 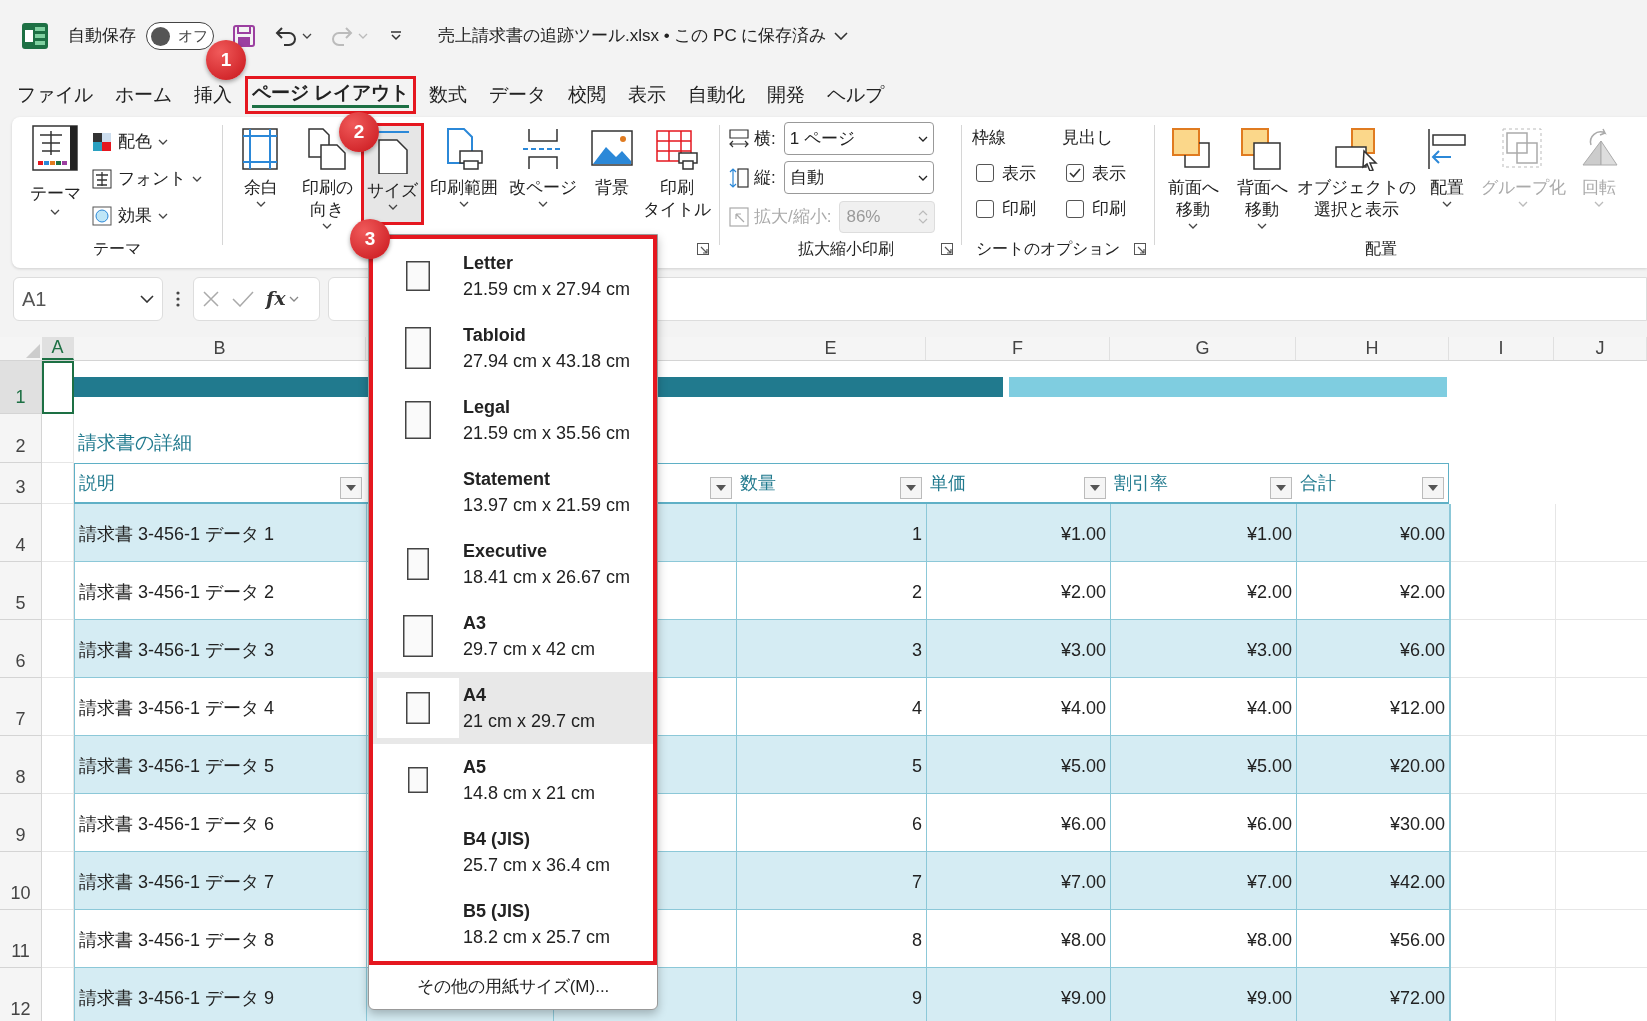 I want to click on column-header: G, so click(x=1203, y=348).